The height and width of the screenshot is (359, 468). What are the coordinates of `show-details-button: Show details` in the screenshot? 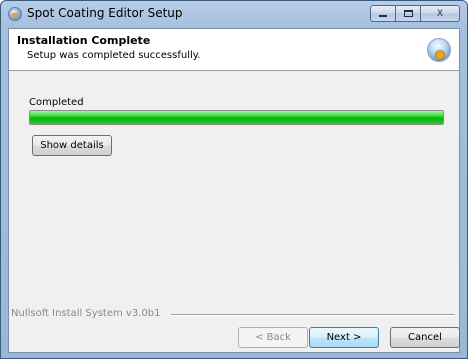 It's located at (72, 145).